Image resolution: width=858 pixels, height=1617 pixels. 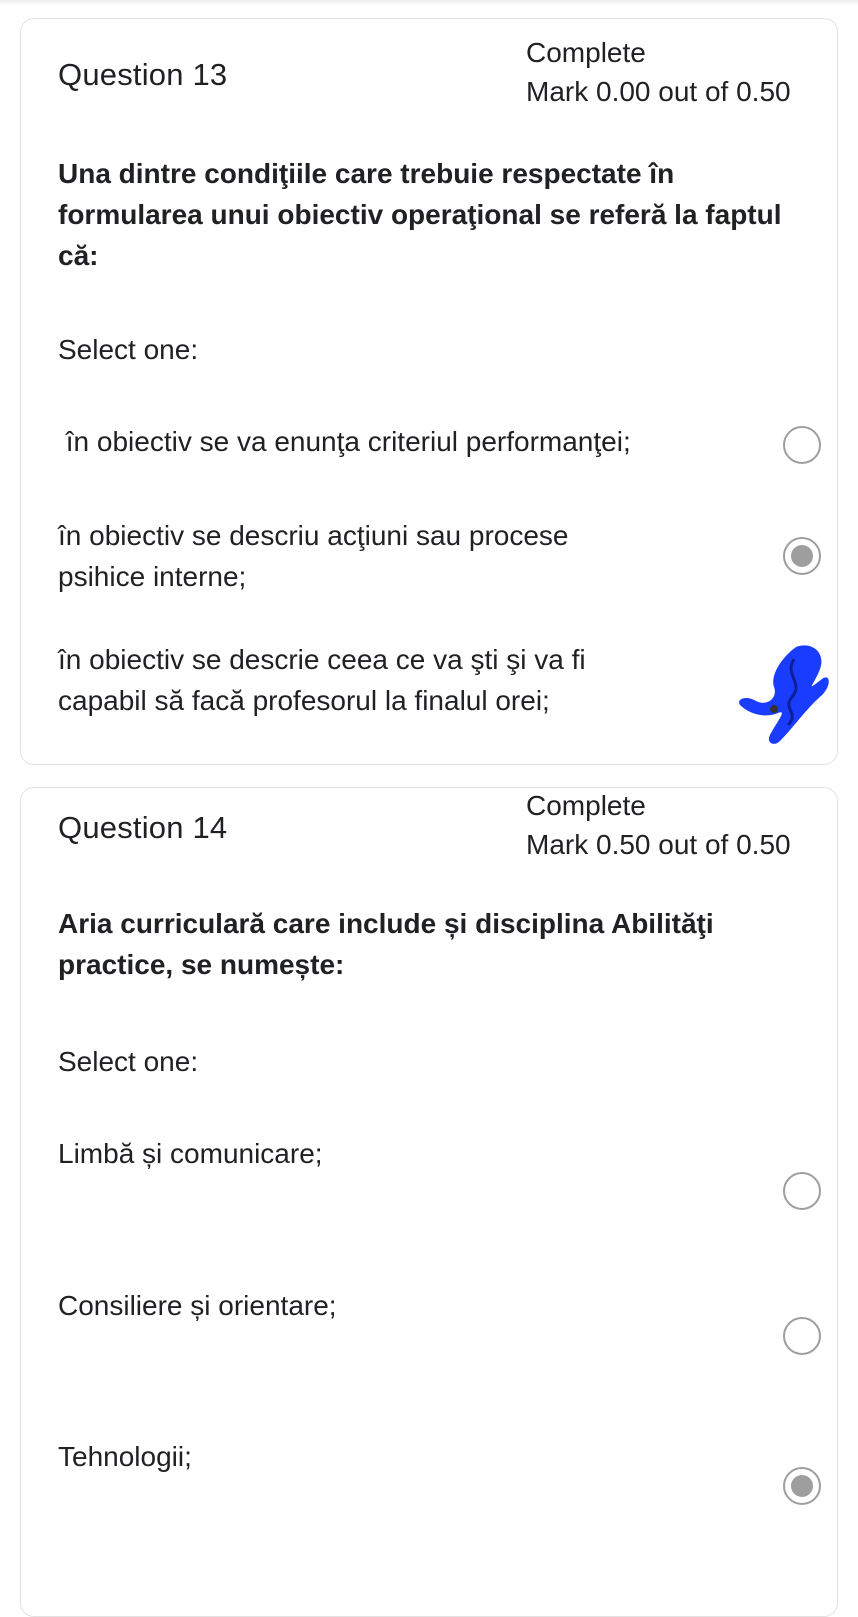 What do you see at coordinates (439, 1178) in the screenshot?
I see `answer-option: Limbă și comunicare;` at bounding box center [439, 1178].